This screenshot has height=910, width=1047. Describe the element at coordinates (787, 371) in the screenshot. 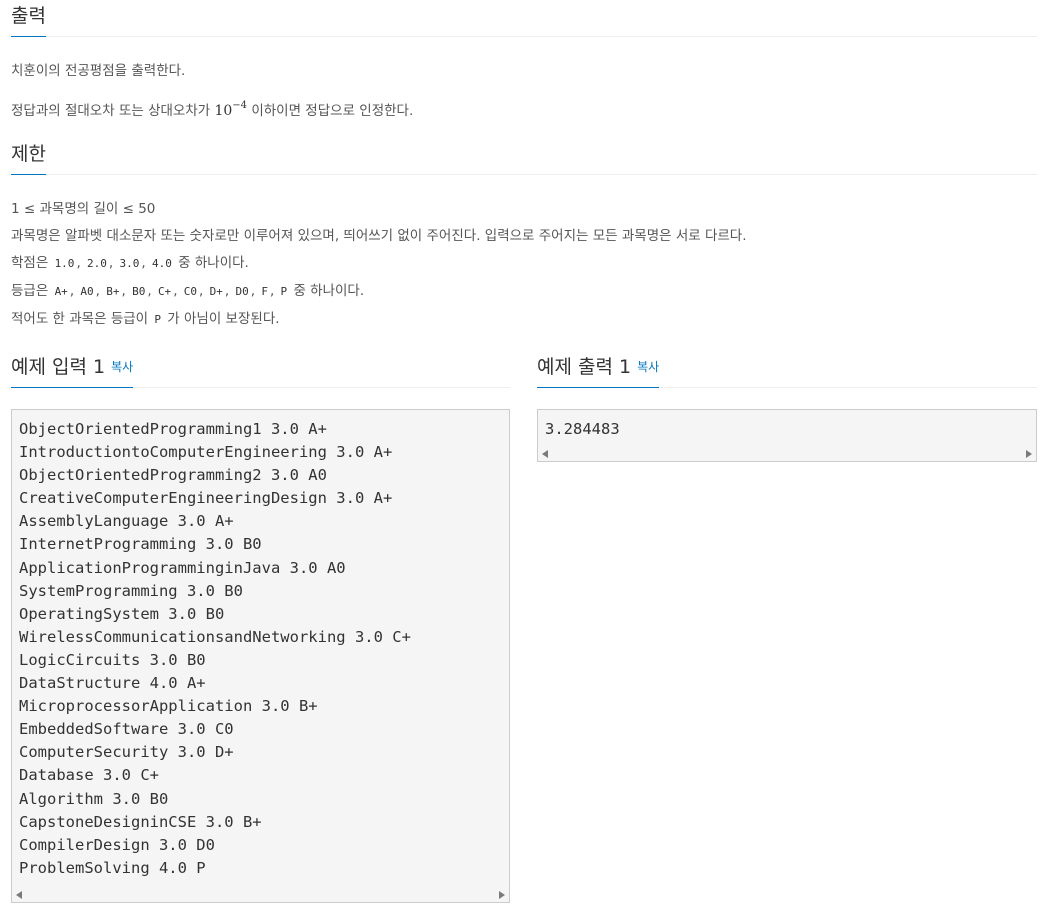

I see `sample-output-header: 예제 출력 1 복사` at that location.